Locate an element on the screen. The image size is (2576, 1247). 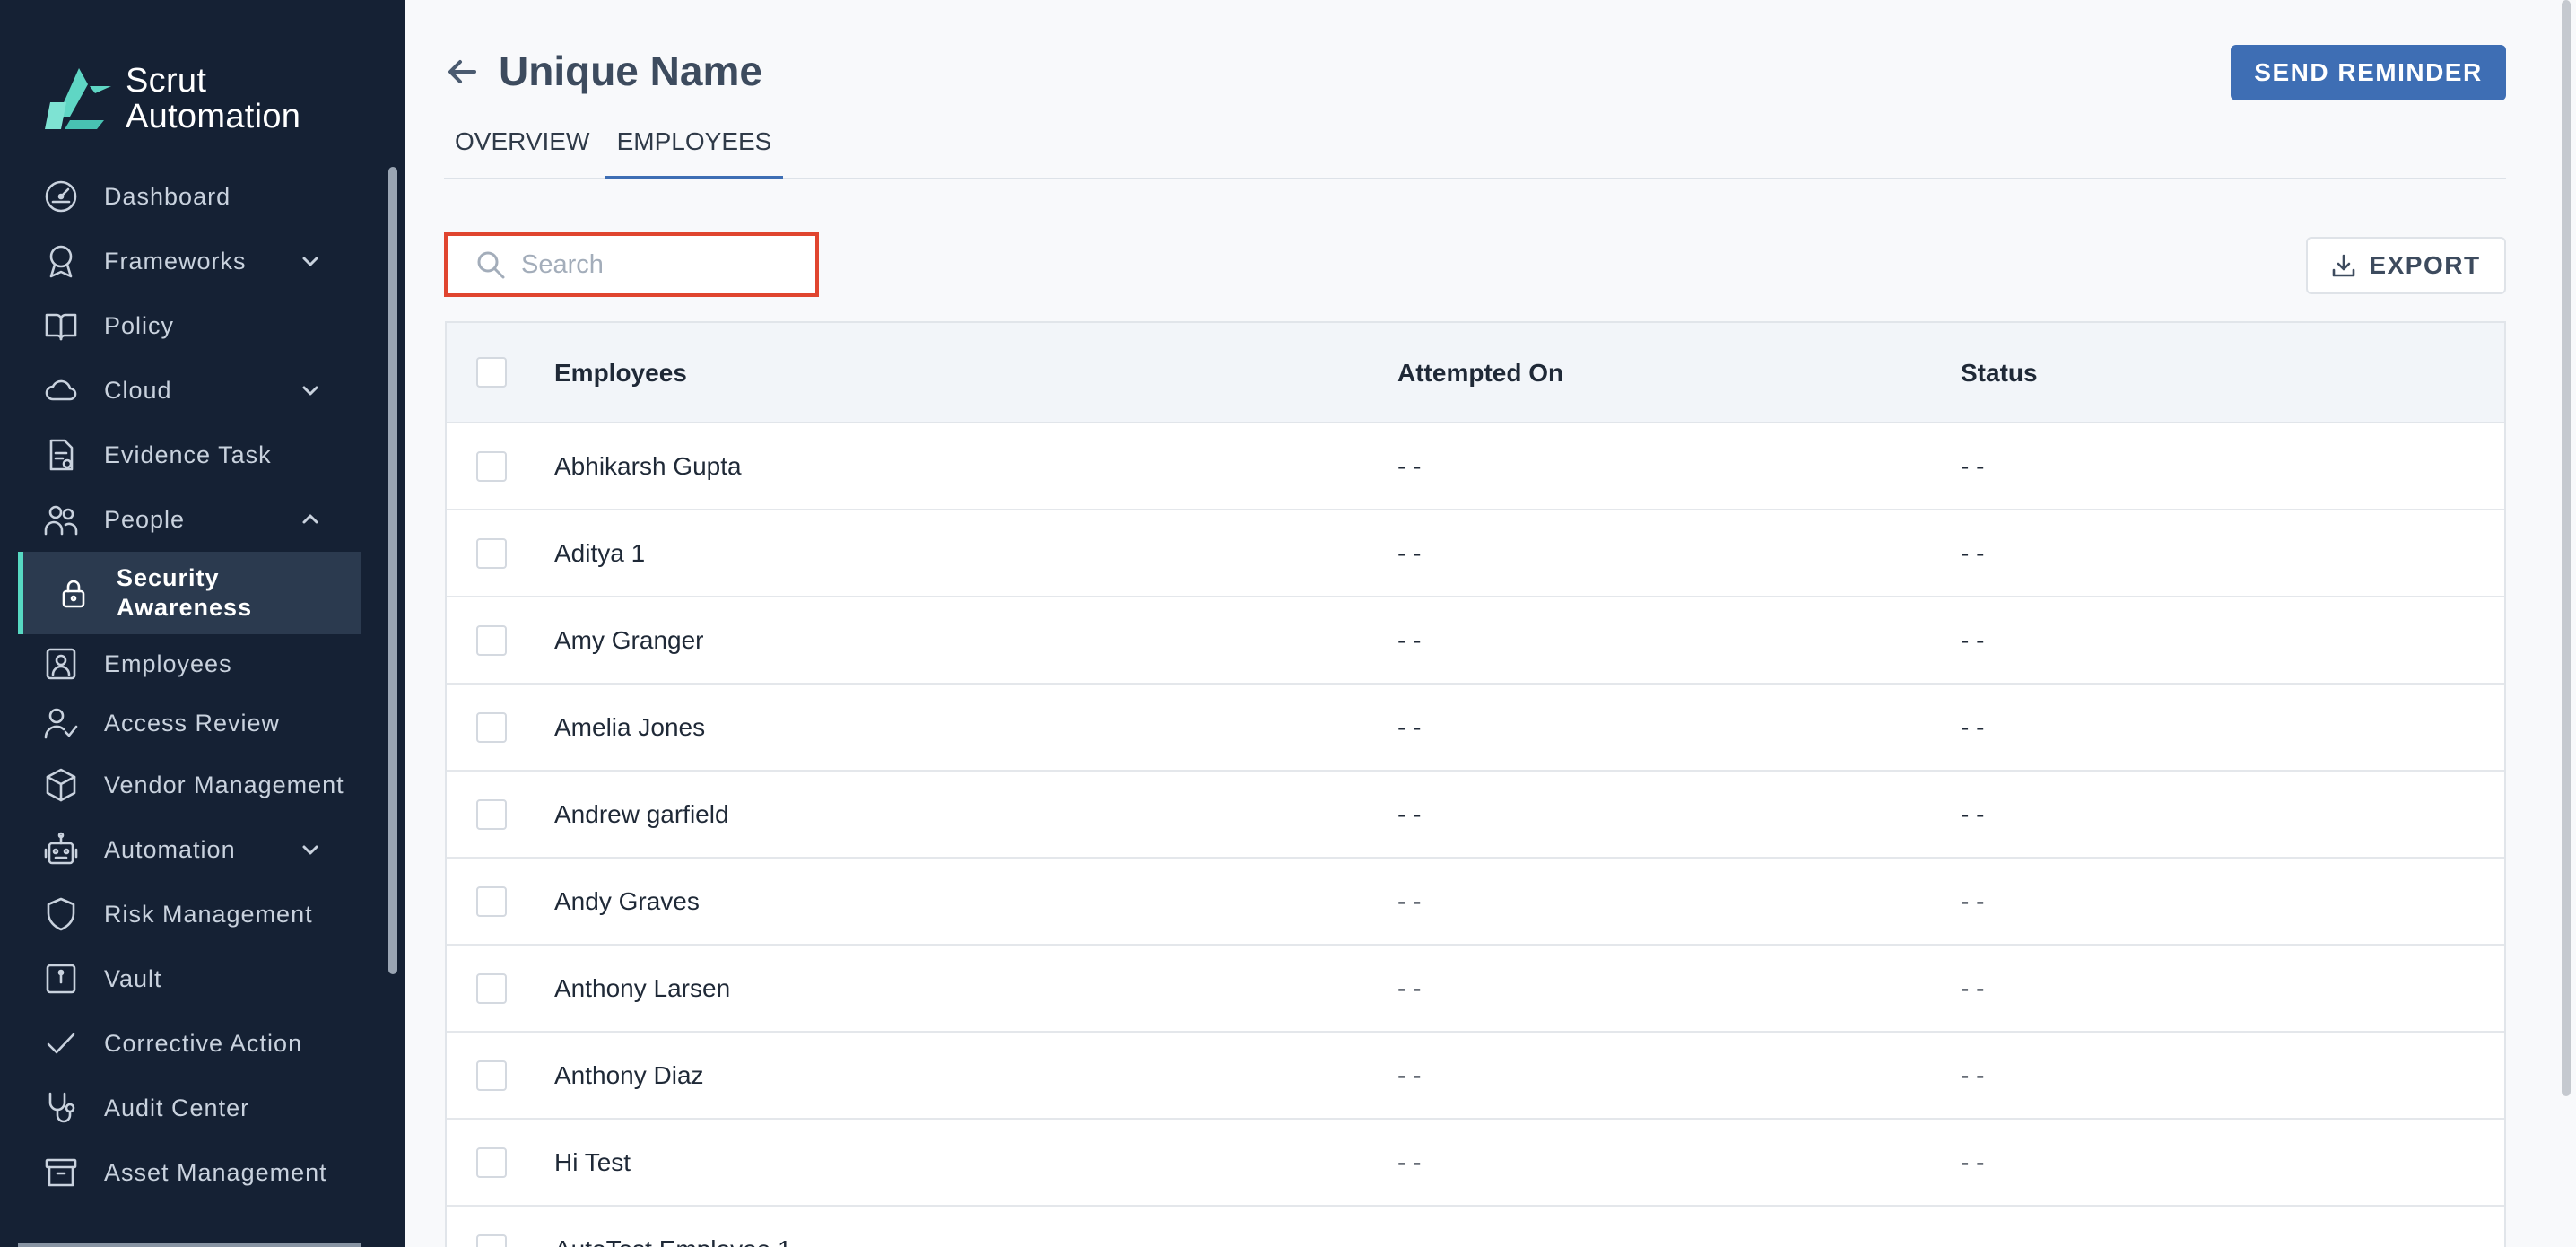
column-header-employees: Employees is located at coordinates (620, 373).